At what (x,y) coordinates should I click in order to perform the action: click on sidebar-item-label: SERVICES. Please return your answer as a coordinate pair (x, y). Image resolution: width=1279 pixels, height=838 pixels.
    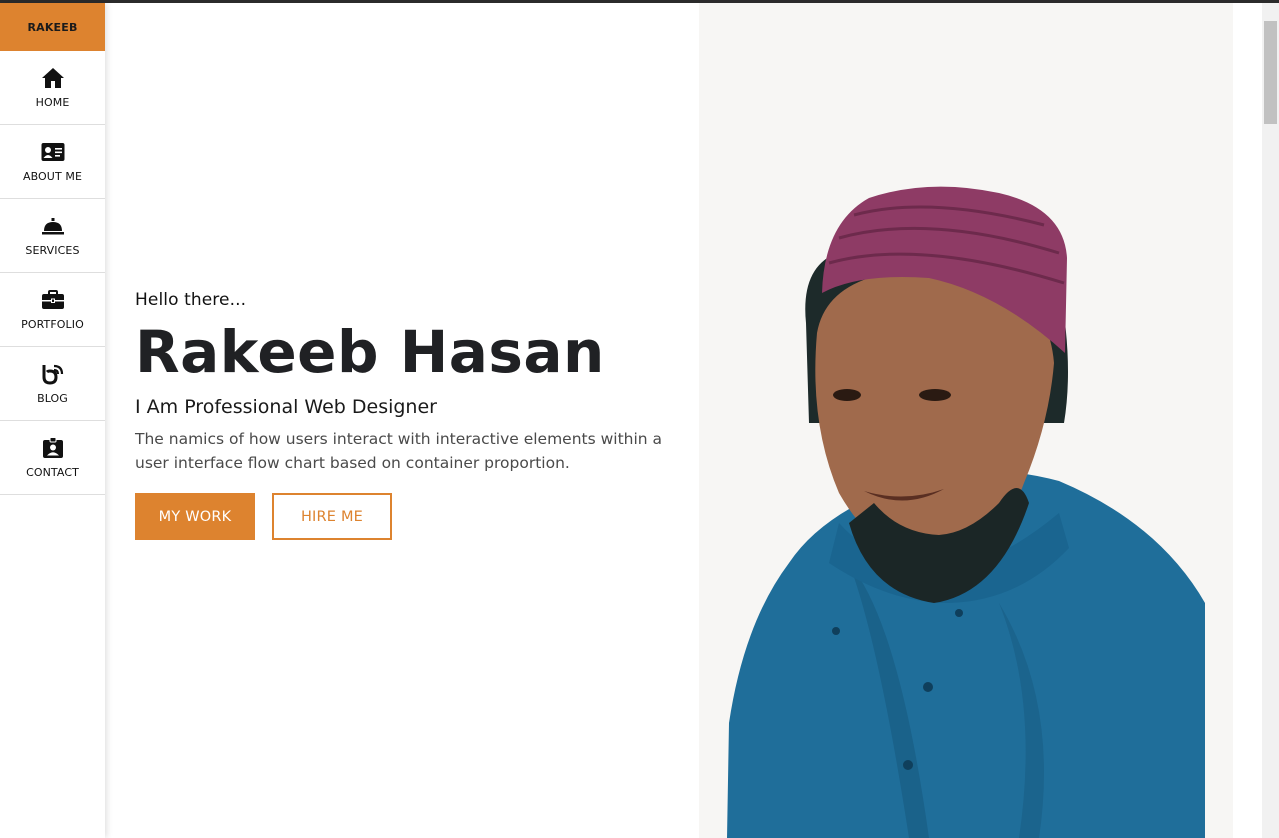
    Looking at the image, I should click on (52, 250).